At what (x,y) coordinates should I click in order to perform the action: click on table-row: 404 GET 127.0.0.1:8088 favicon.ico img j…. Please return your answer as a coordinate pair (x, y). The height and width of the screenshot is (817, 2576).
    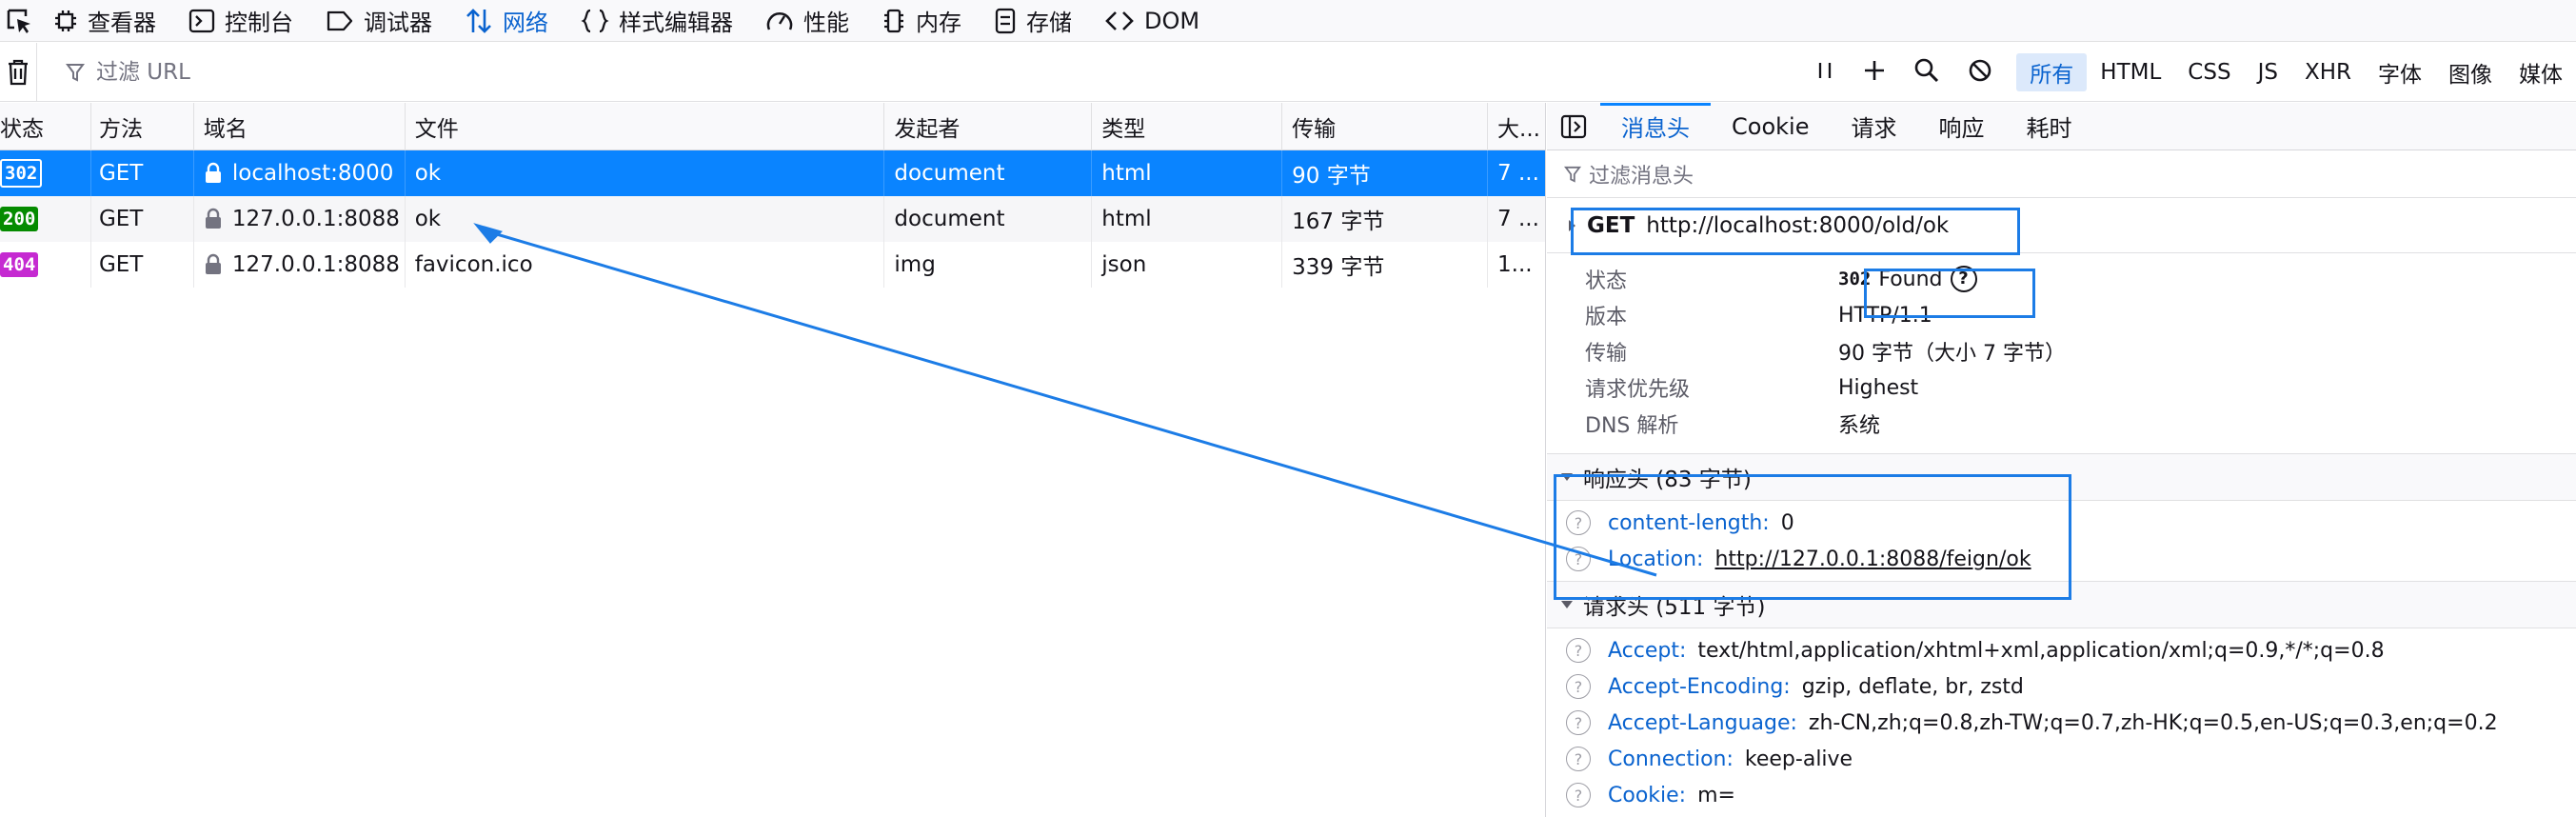
    Looking at the image, I should click on (772, 265).